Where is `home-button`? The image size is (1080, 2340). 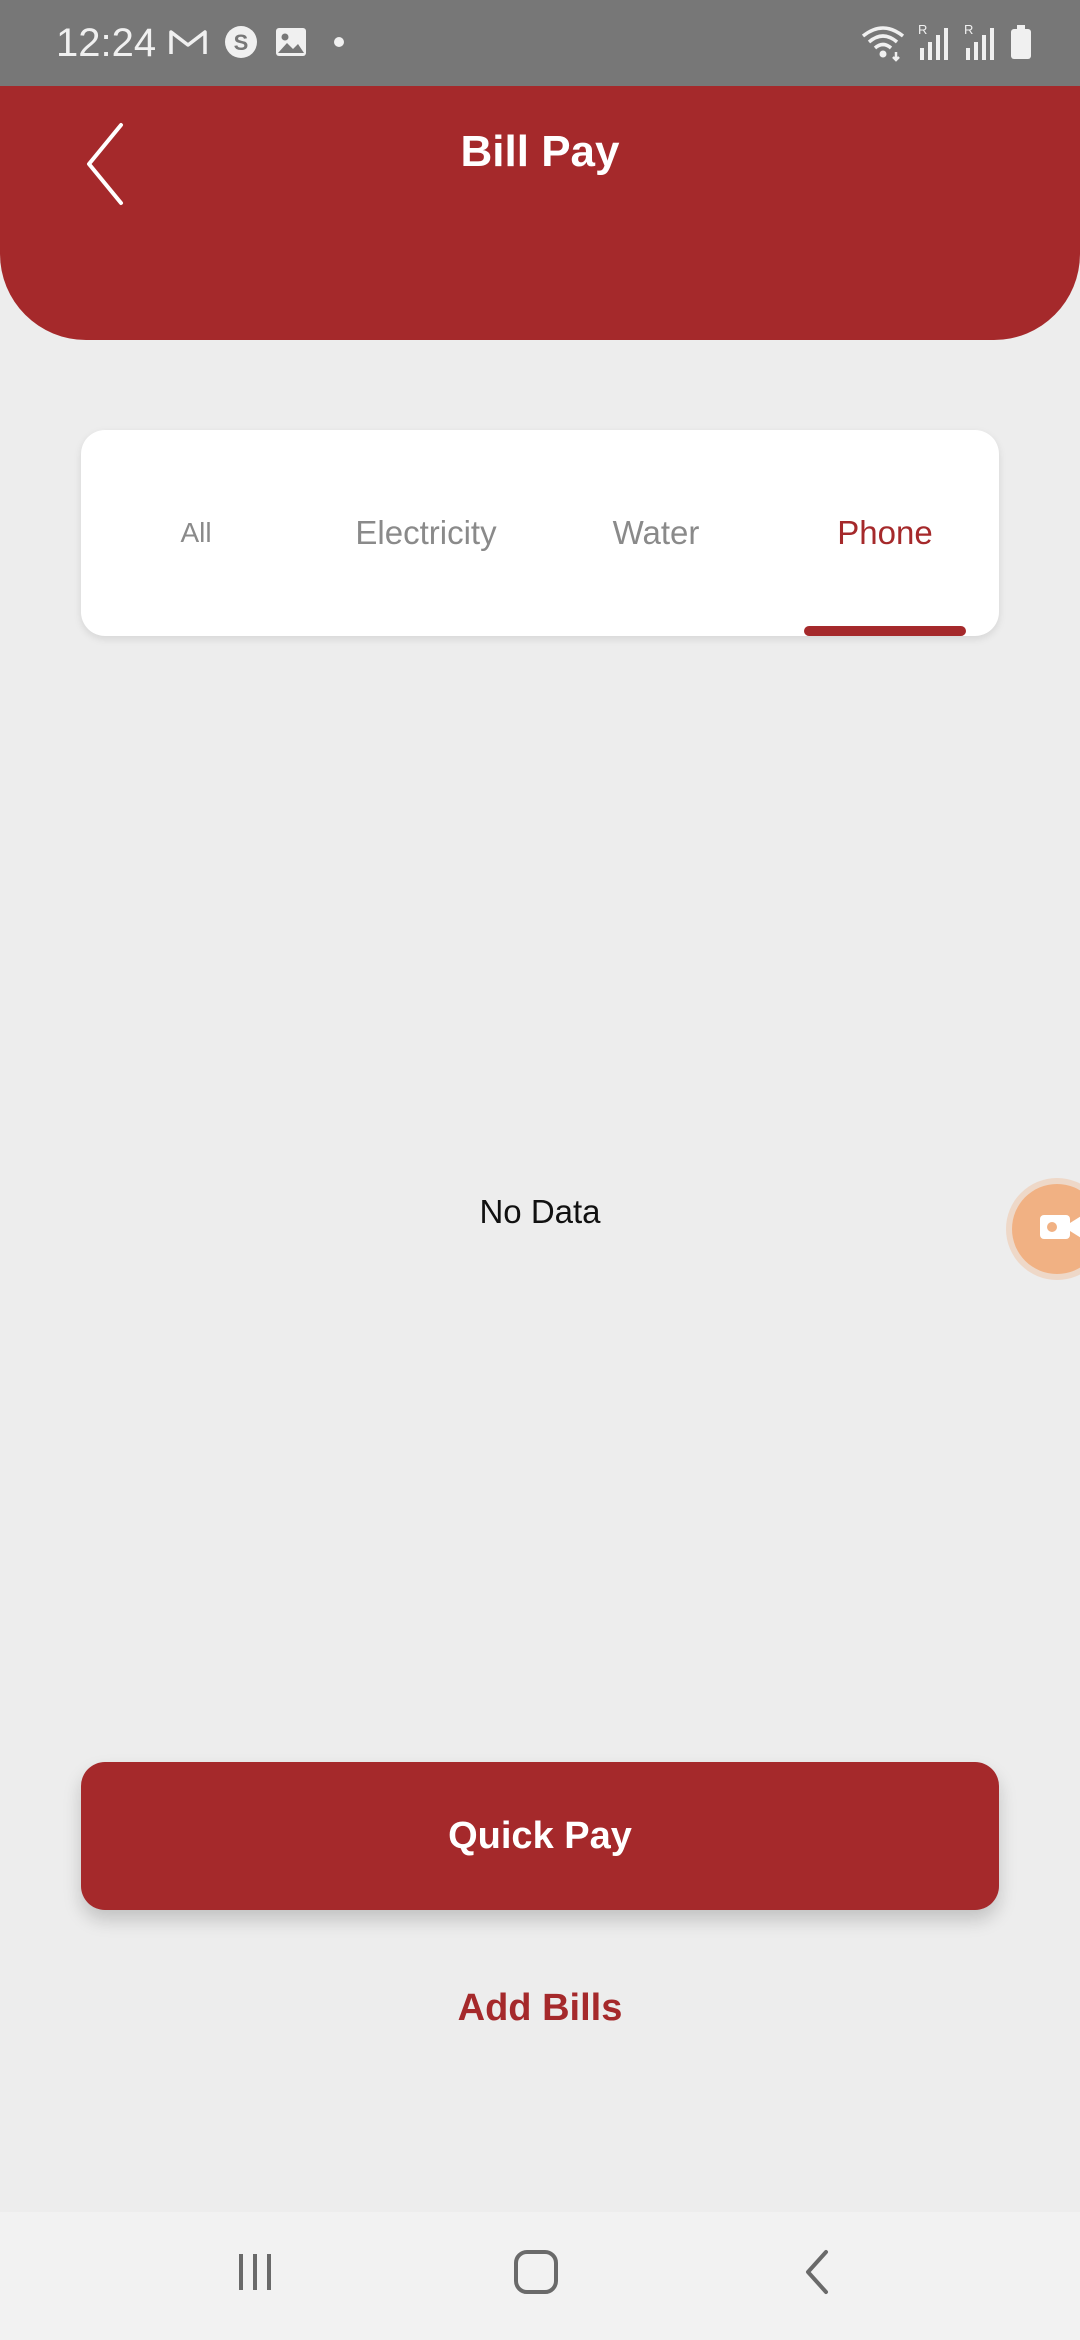 home-button is located at coordinates (536, 2274).